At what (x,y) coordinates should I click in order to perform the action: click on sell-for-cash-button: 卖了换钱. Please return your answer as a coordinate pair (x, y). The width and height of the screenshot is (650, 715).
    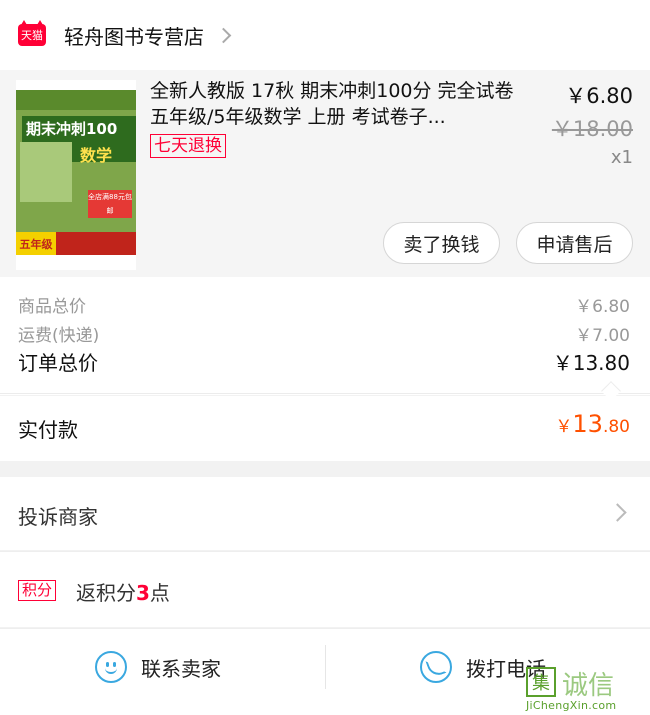
    Looking at the image, I should click on (441, 243).